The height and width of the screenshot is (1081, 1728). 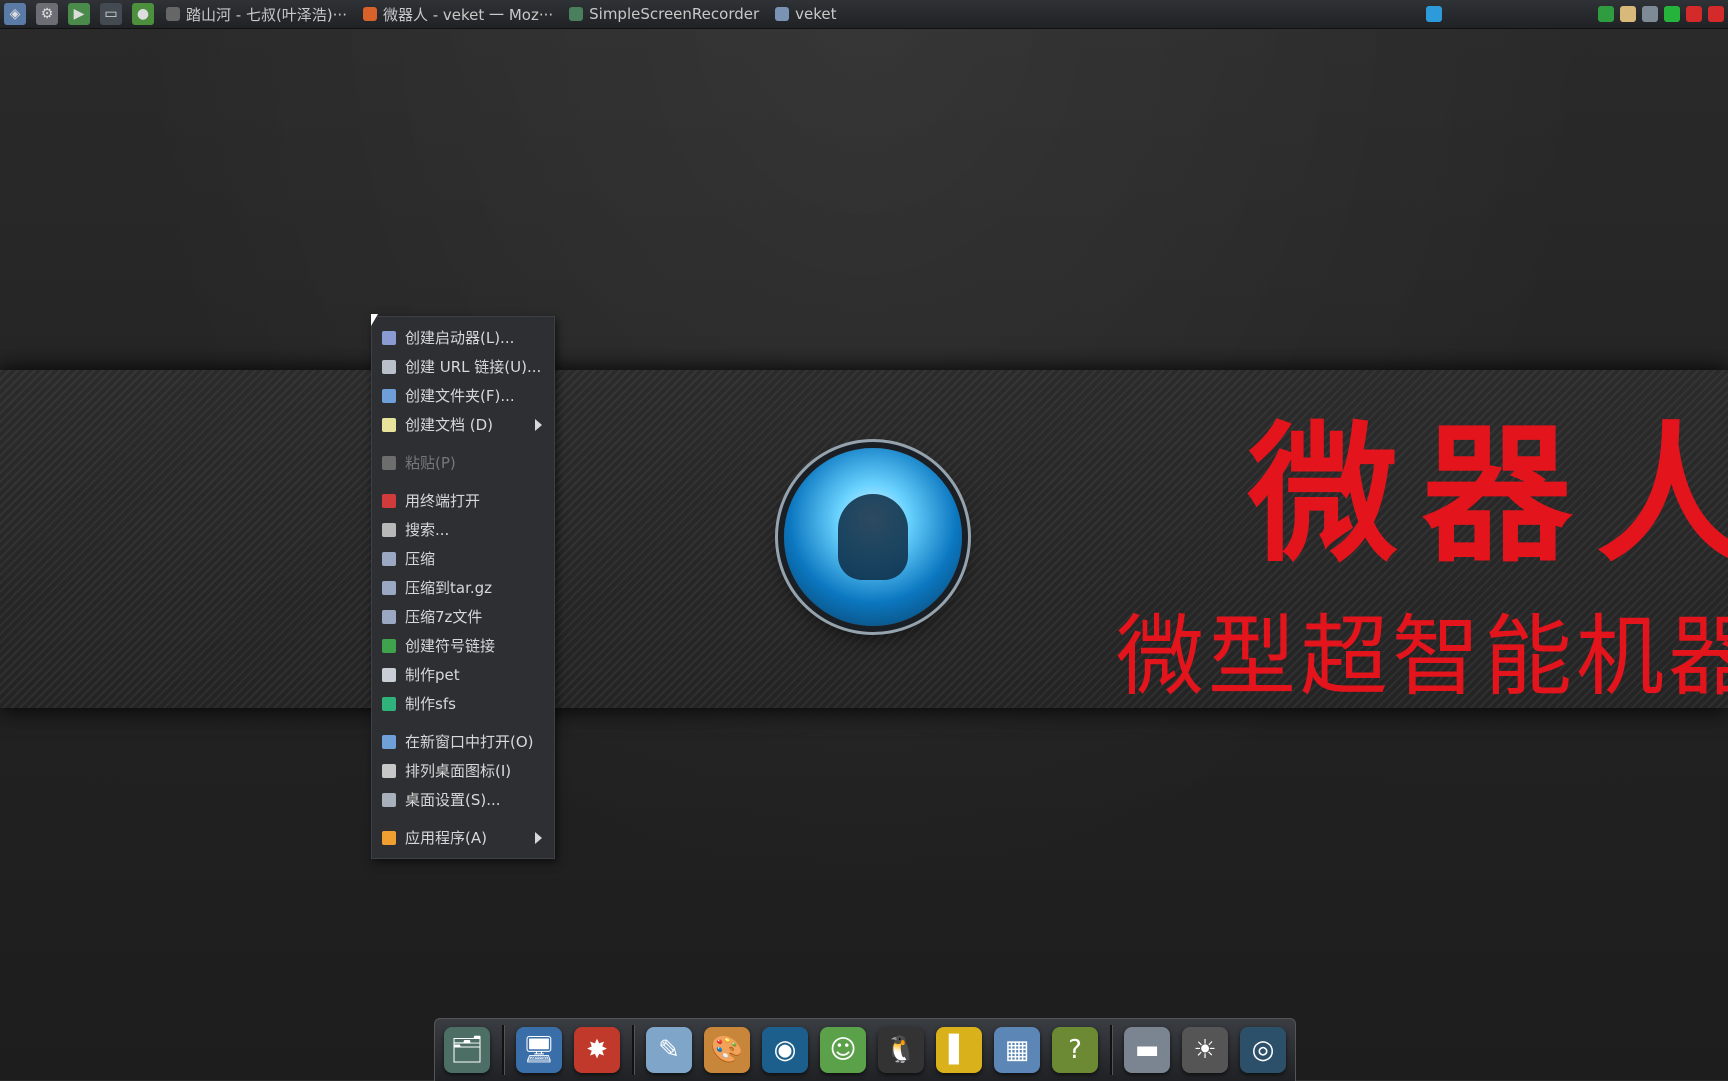 I want to click on sfs-icon, so click(x=389, y=703).